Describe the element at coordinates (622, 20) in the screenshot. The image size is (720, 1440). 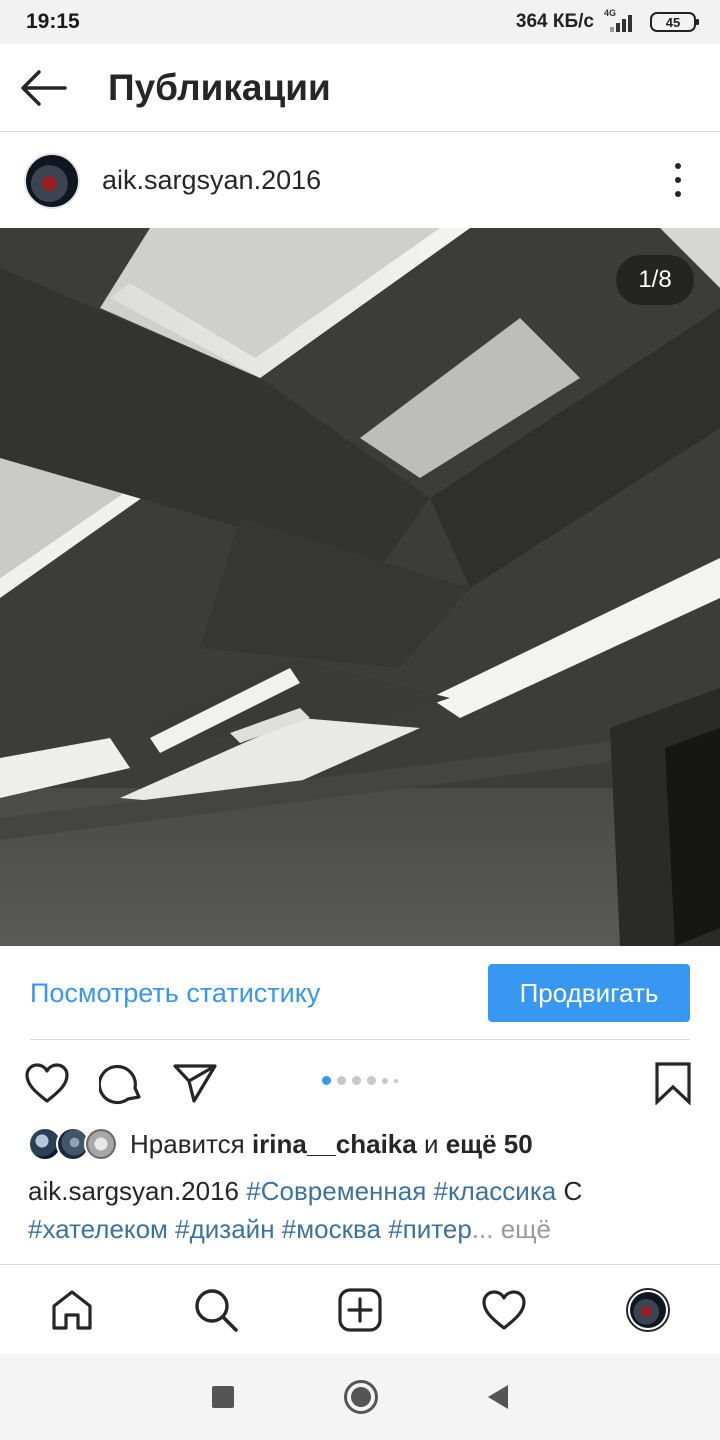
I see `signal-icon: 4G` at that location.